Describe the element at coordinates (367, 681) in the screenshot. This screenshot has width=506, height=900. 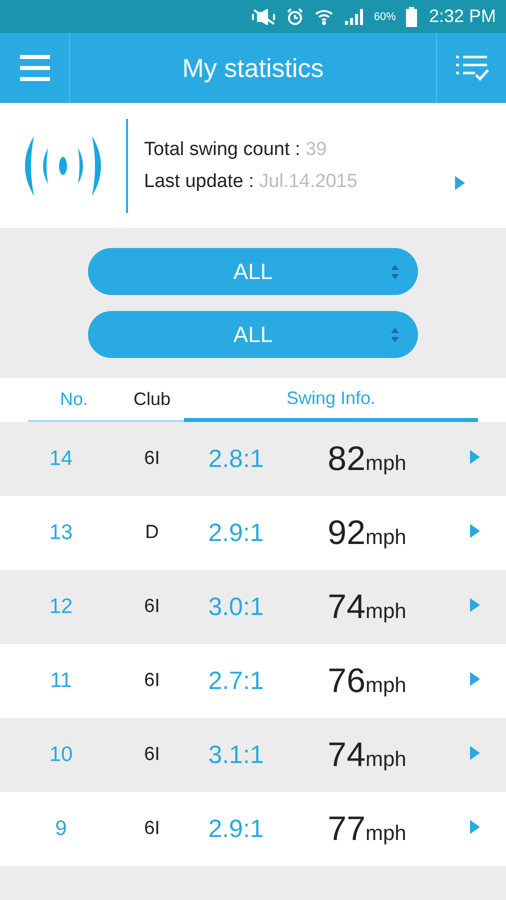
I see `speed-cell-text: 76mph` at that location.